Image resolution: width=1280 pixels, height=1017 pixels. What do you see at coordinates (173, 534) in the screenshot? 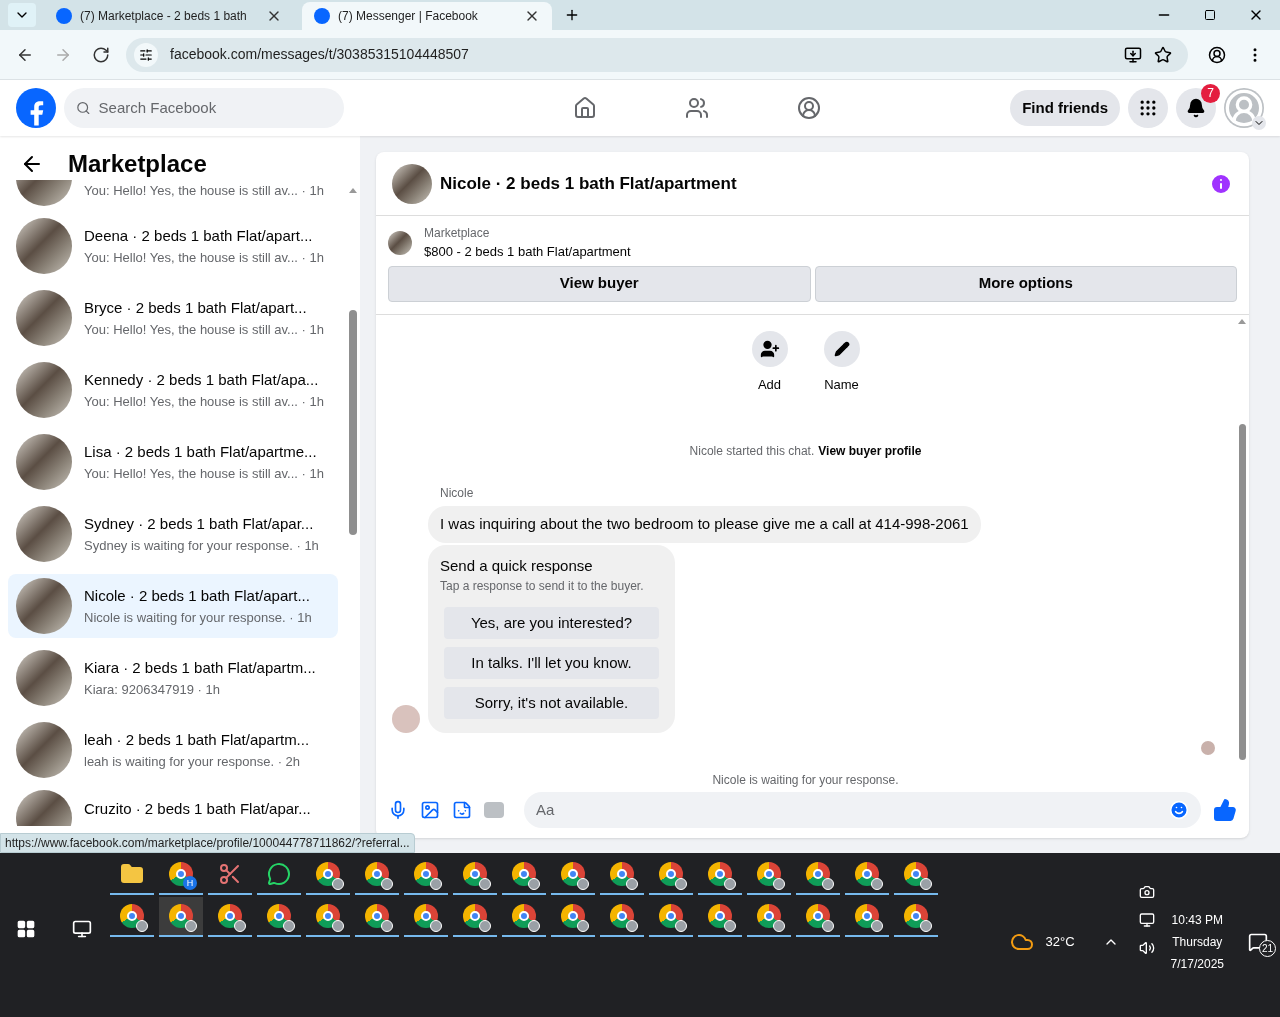
I see `chat-list-item: Sydney · 2 beds 1 bath Flat/apar... Sydney is waiting for your response. · 1h` at bounding box center [173, 534].